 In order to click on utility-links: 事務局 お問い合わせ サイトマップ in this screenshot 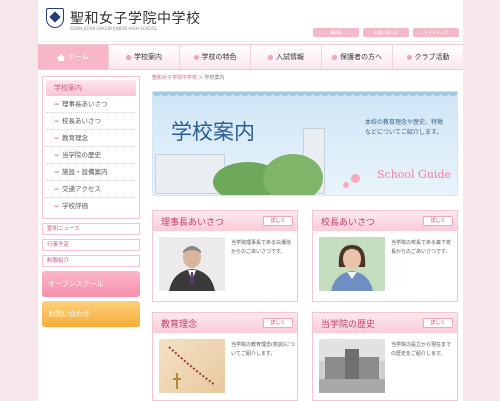, I will do `click(386, 32)`.